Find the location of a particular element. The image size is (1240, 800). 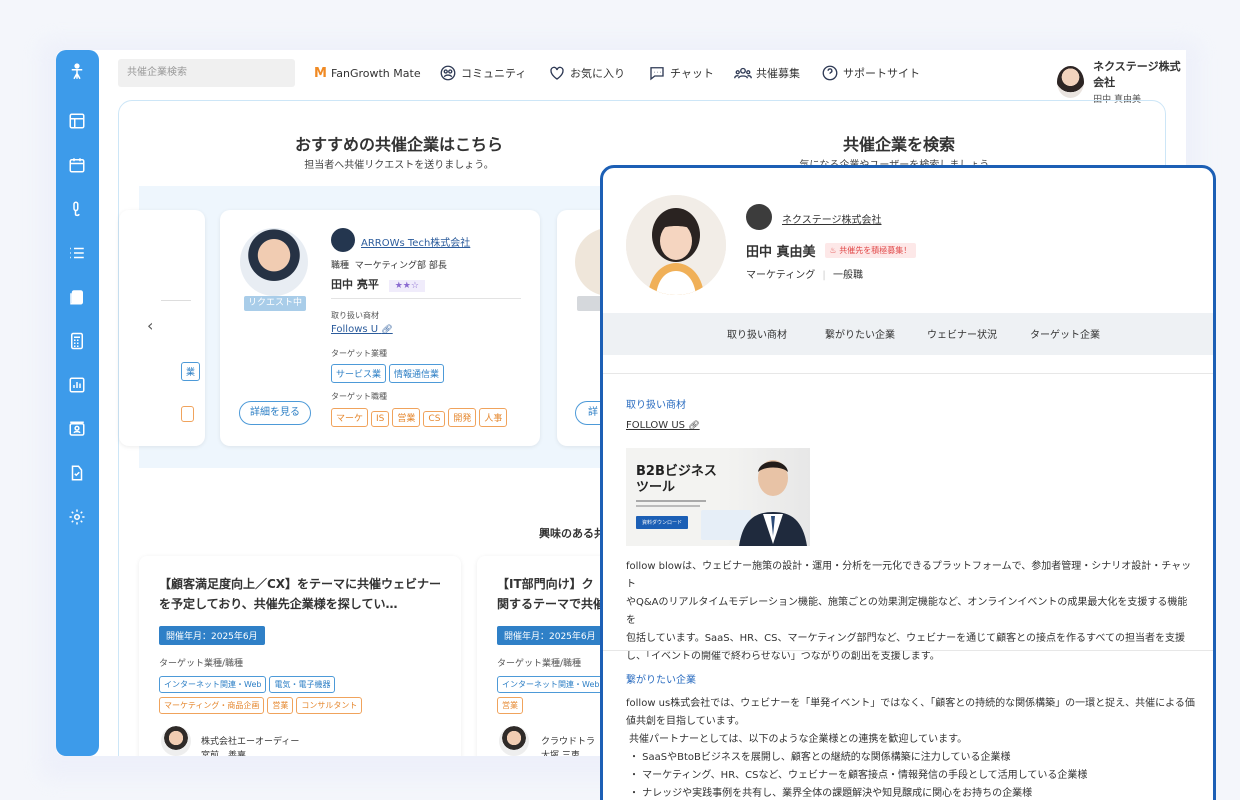

nav-chat: チャット is located at coordinates (681, 73).